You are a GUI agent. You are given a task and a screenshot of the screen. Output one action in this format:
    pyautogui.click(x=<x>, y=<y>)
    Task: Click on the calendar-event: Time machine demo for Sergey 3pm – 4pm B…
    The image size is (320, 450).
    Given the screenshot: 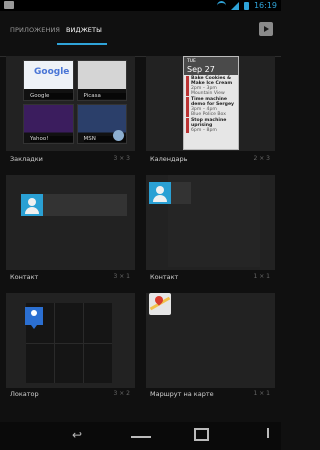 What is the action you would take?
    pyautogui.click(x=211, y=107)
    